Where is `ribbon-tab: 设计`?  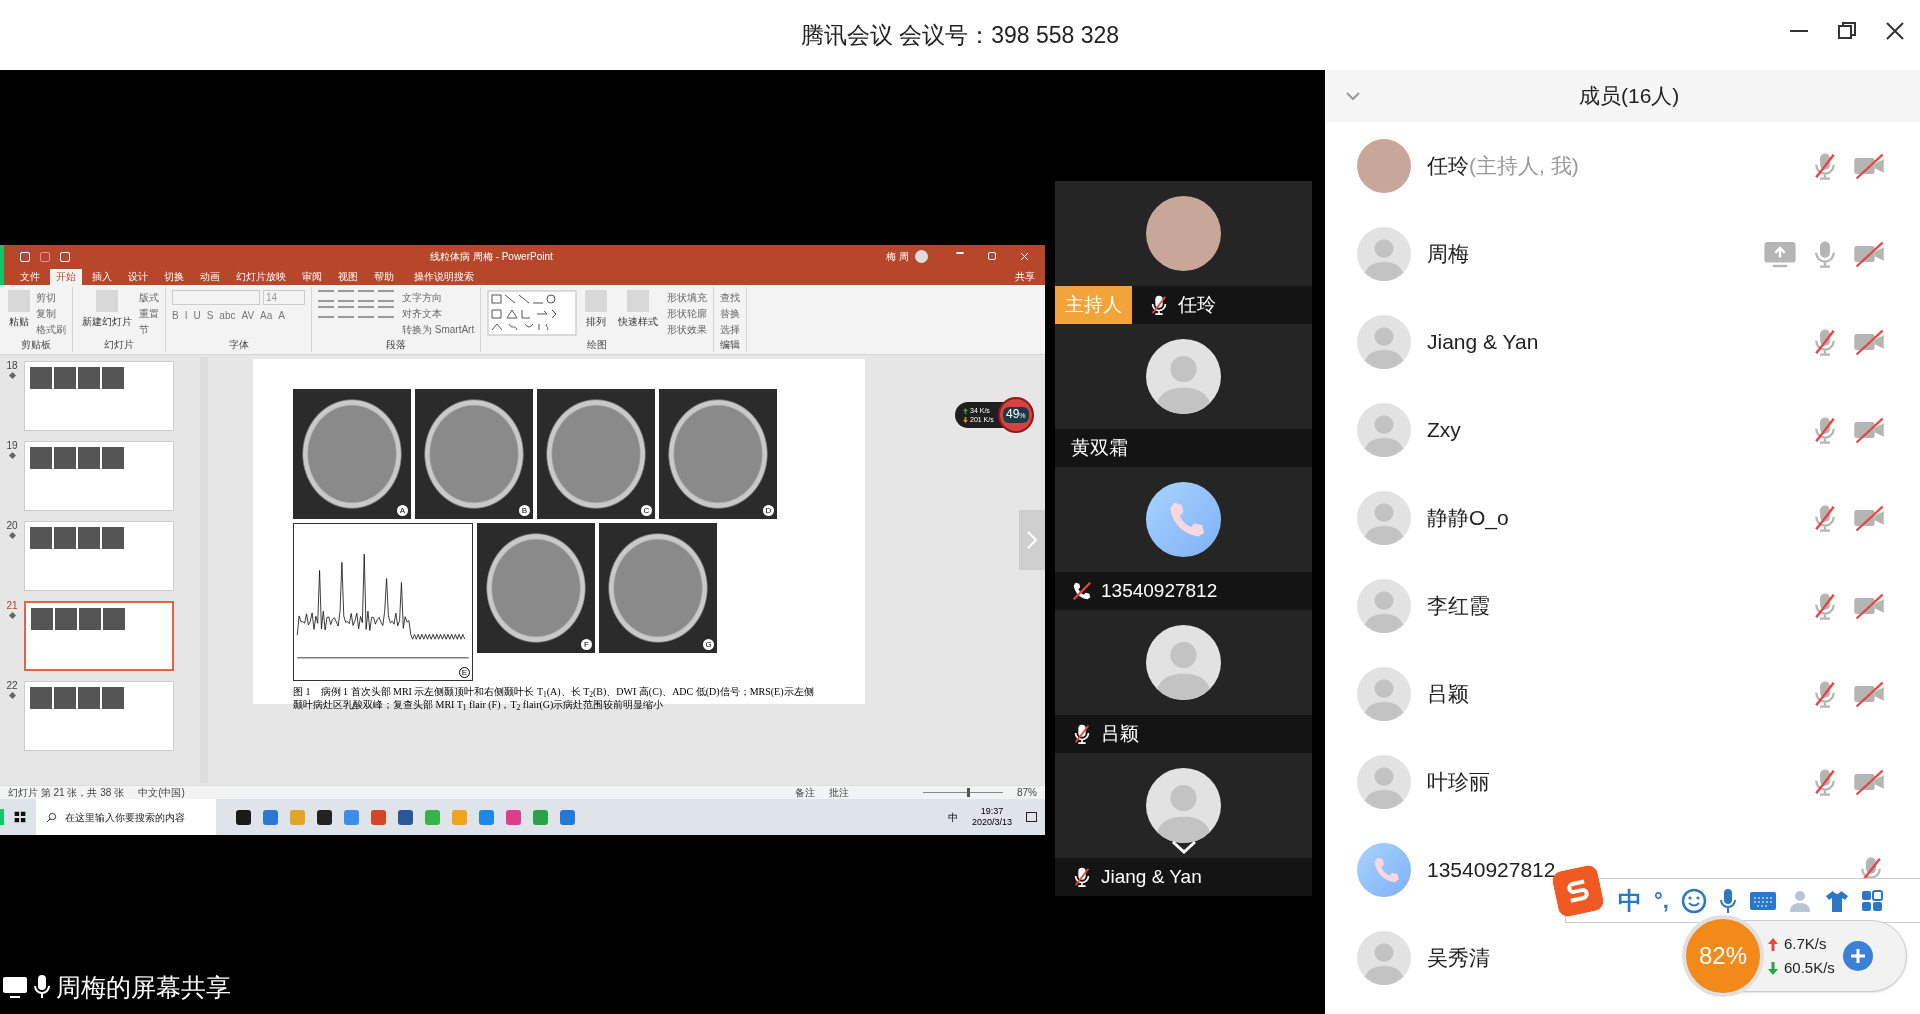 ribbon-tab: 设计 is located at coordinates (138, 277).